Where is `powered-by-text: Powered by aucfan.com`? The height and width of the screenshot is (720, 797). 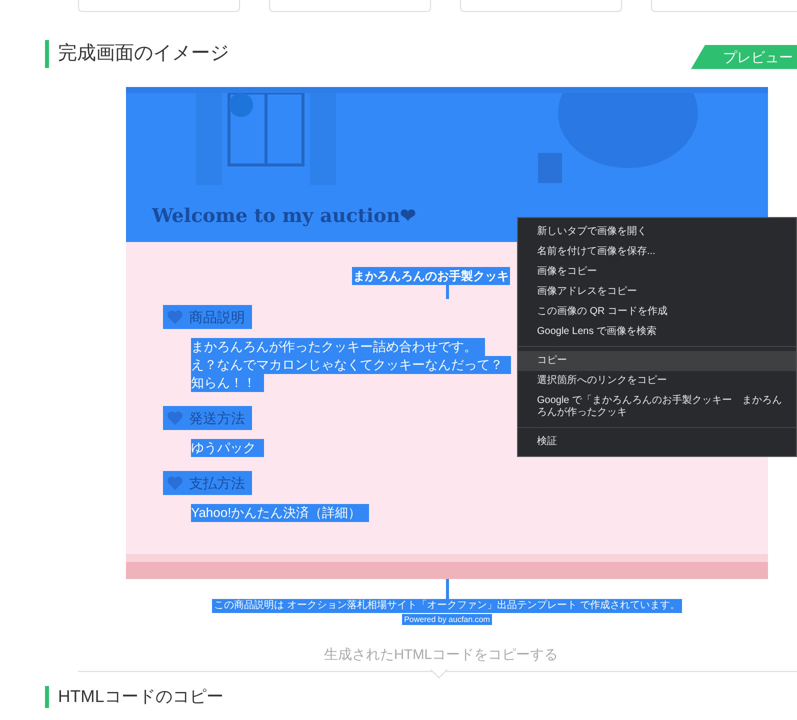 powered-by-text: Powered by aucfan.com is located at coordinates (447, 619).